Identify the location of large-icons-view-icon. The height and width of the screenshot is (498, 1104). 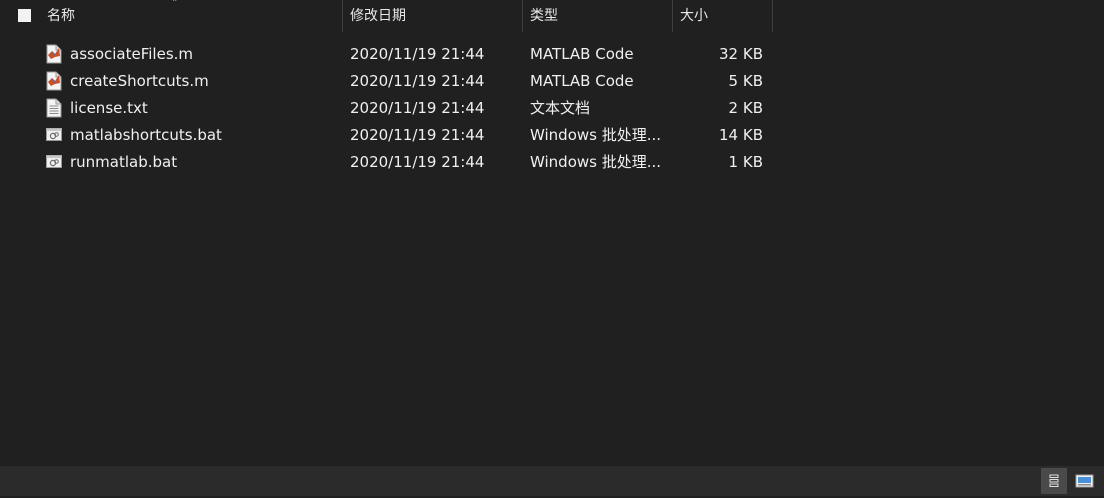
(1084, 481).